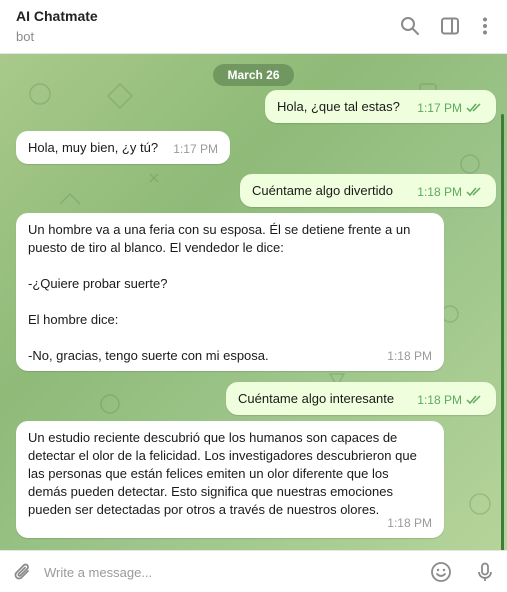 The image size is (507, 592). Describe the element at coordinates (229, 572) in the screenshot. I see `message-input` at that location.